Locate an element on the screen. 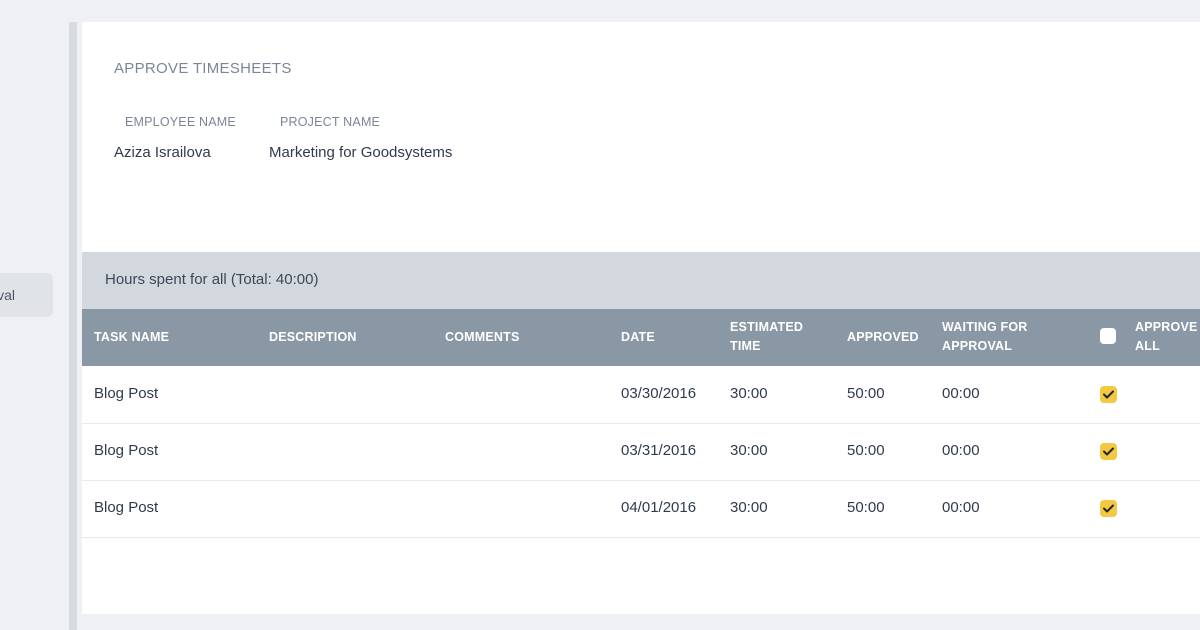 The width and height of the screenshot is (1200, 630). col-waiting-line1: WAITING FOR is located at coordinates (985, 327).